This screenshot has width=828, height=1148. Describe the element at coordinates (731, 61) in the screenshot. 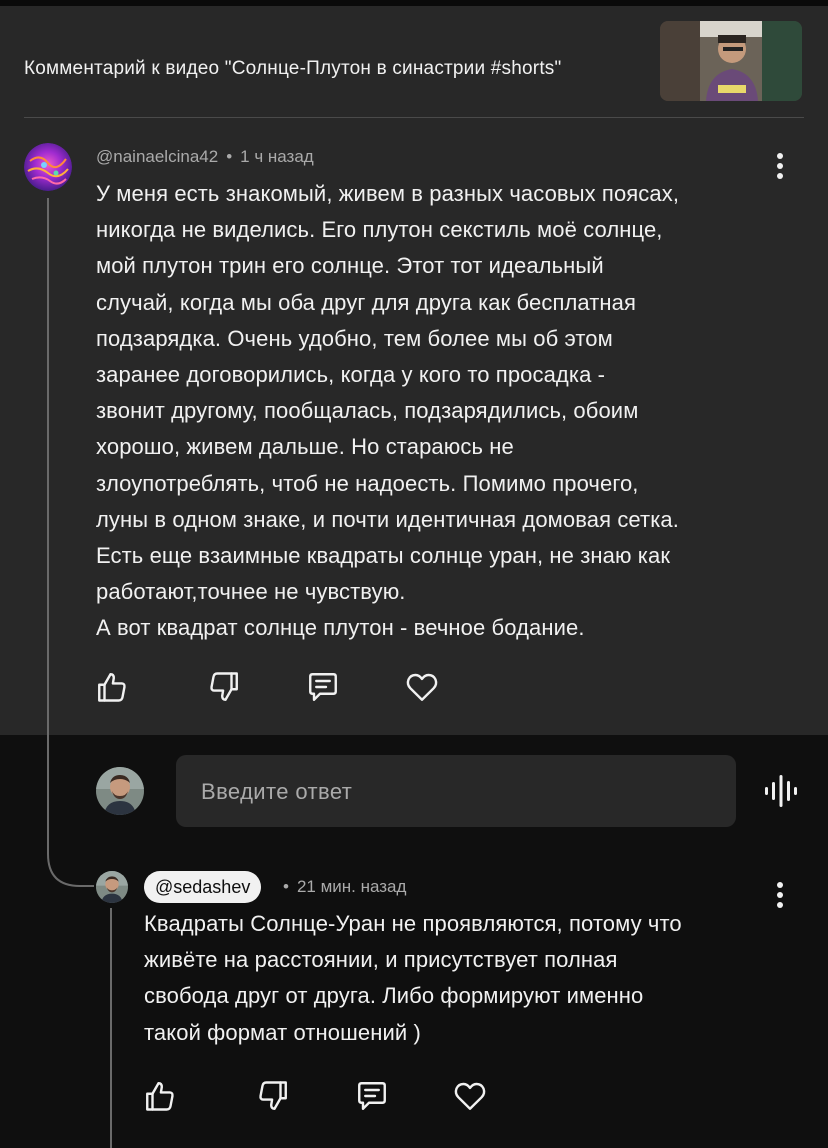

I see `video-thumbnail` at that location.